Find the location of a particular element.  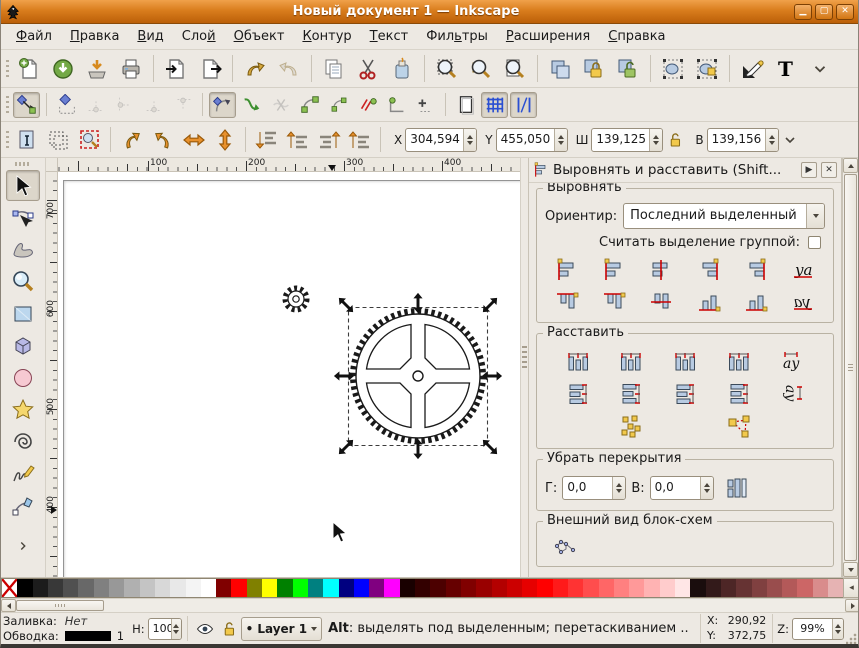

redo-button is located at coordinates (289, 69).